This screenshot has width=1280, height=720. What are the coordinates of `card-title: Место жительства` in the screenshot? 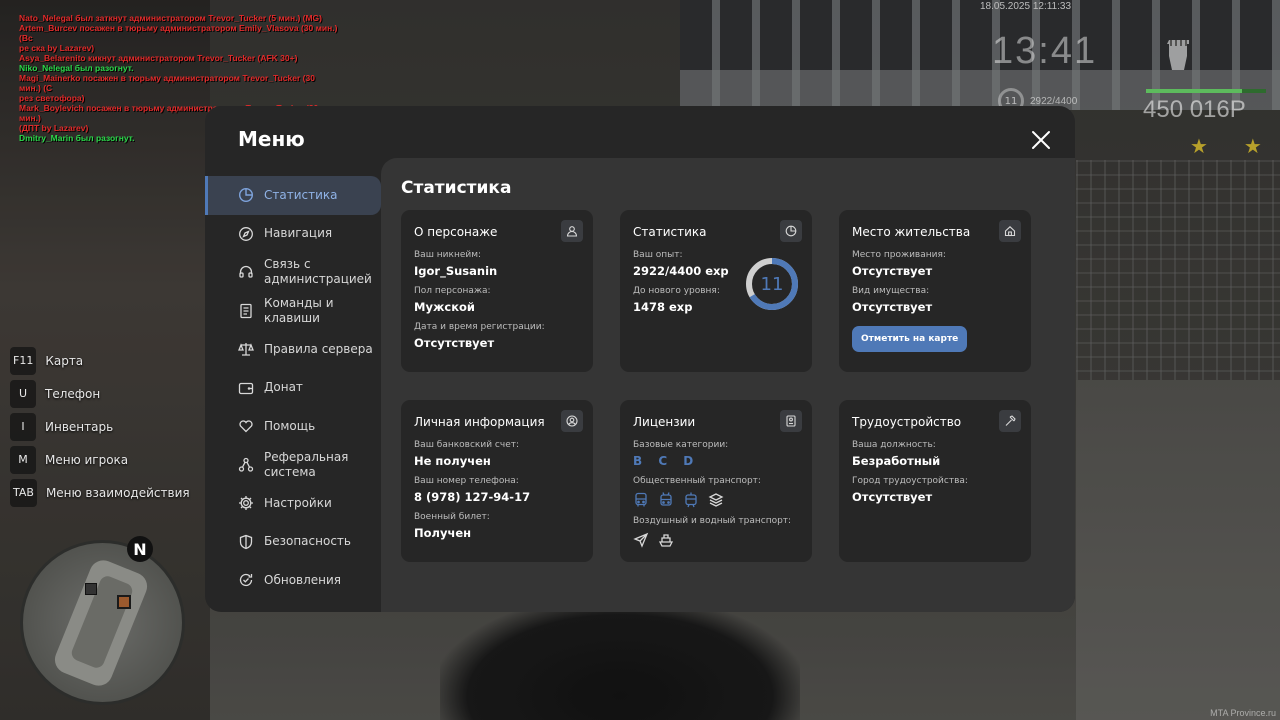 It's located at (911, 232).